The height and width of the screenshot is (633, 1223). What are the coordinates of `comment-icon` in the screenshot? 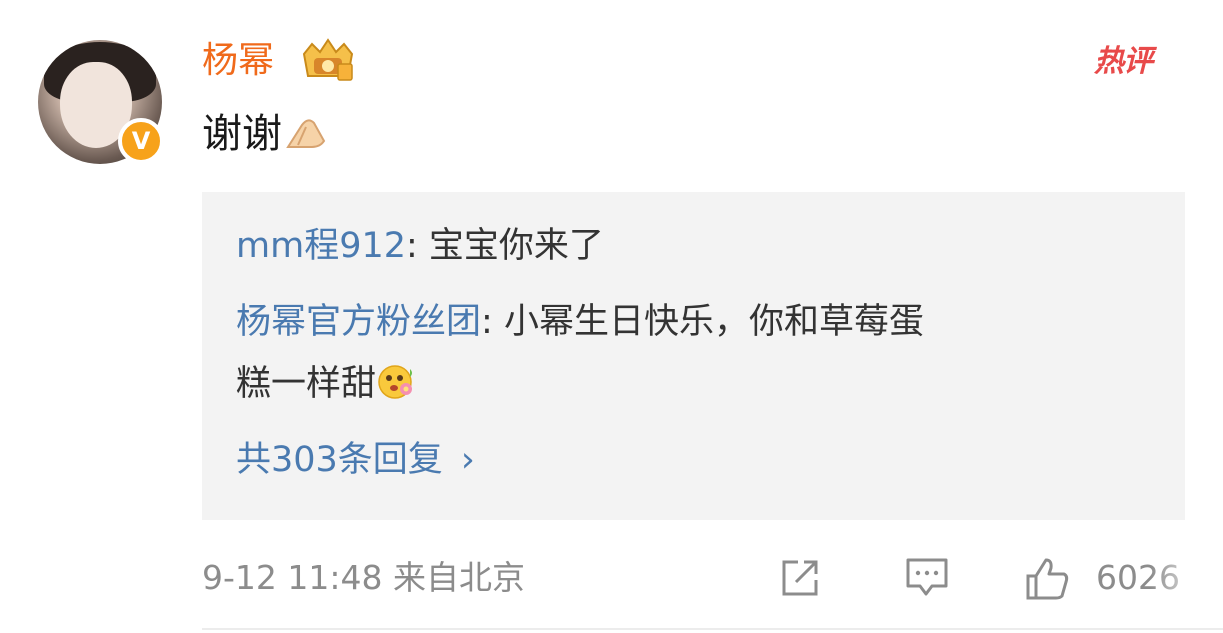 It's located at (927, 578).